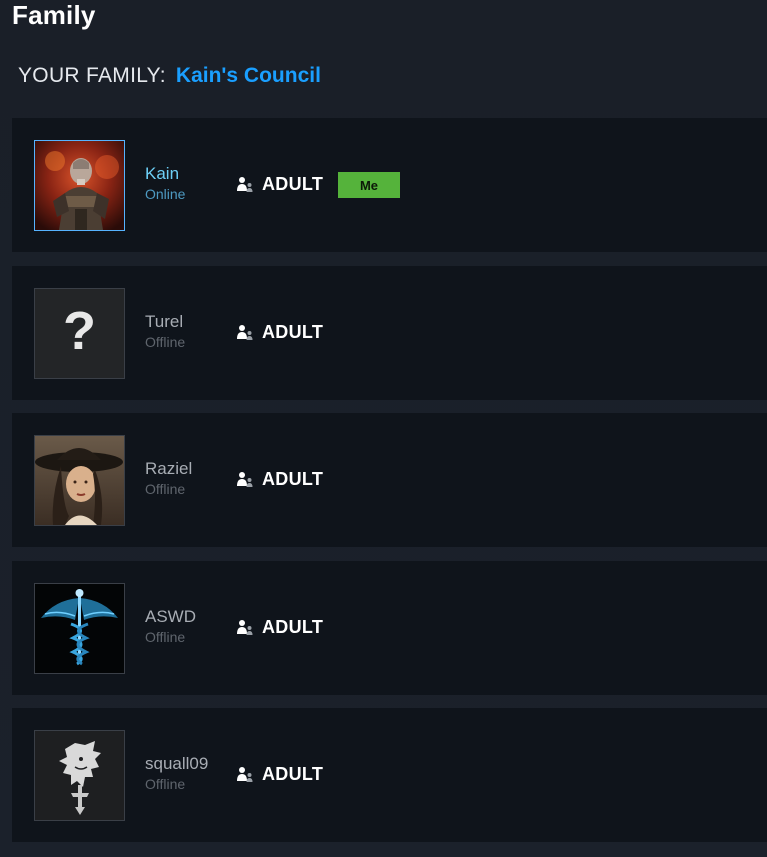  I want to click on member-name: squall09, so click(176, 764).